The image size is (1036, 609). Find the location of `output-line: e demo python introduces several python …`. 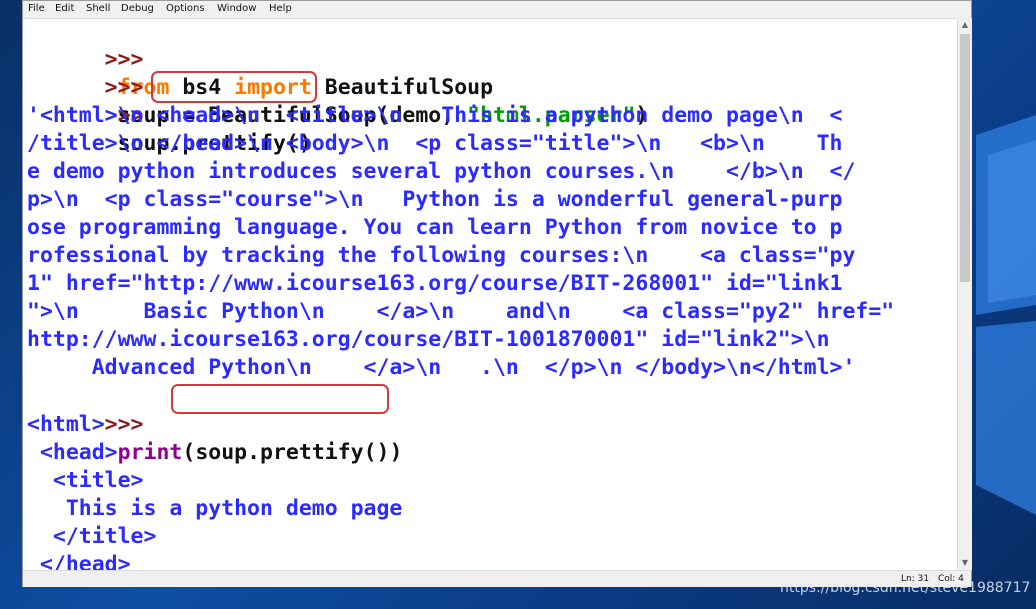

output-line: e demo python introduces several python … is located at coordinates (441, 171).